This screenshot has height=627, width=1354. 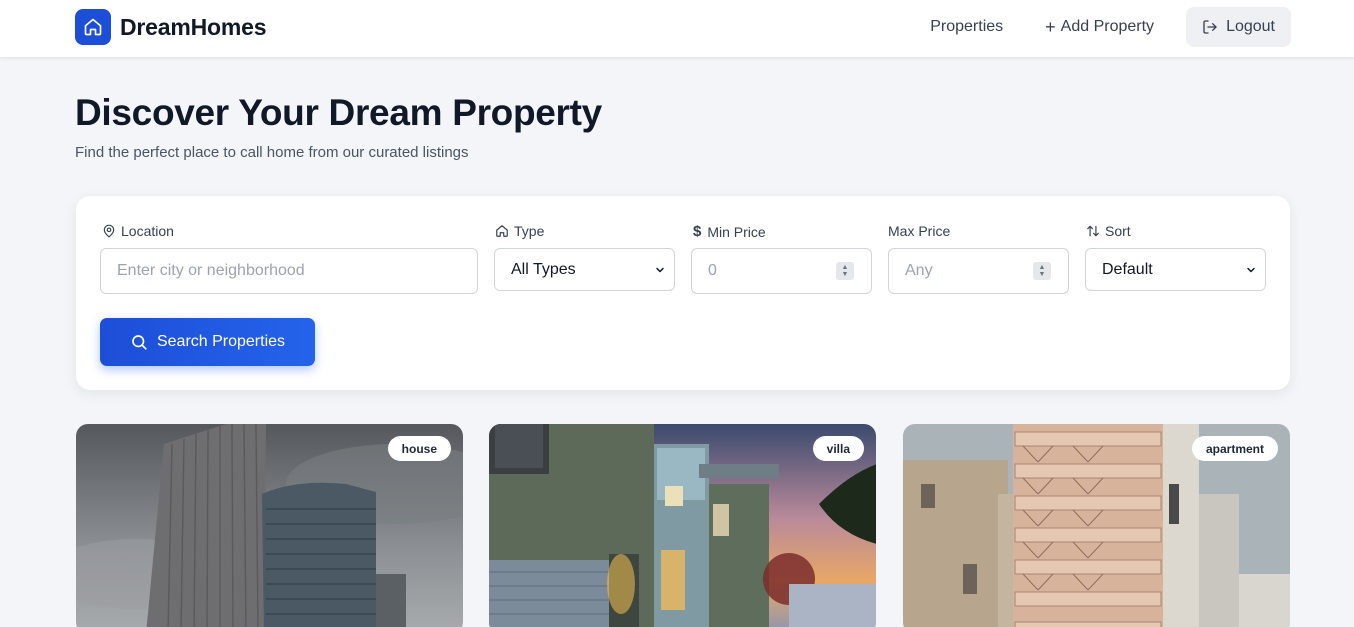 I want to click on type-select: All Types, so click(x=584, y=269).